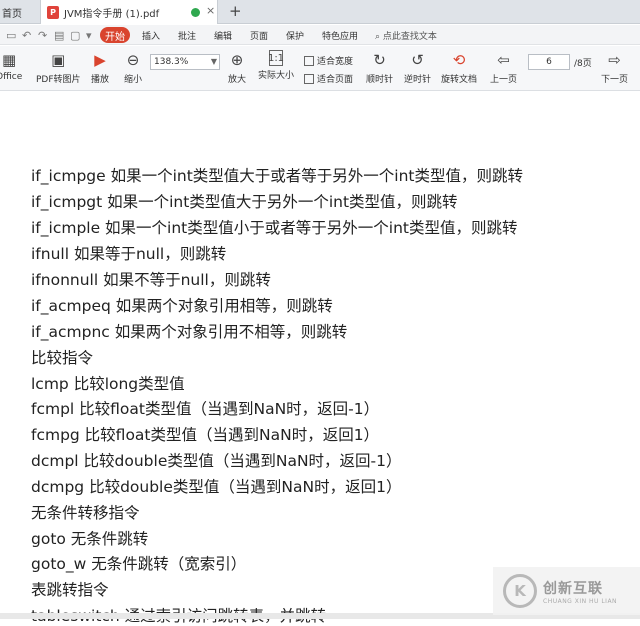  I want to click on play-label: 播放, so click(99, 80).